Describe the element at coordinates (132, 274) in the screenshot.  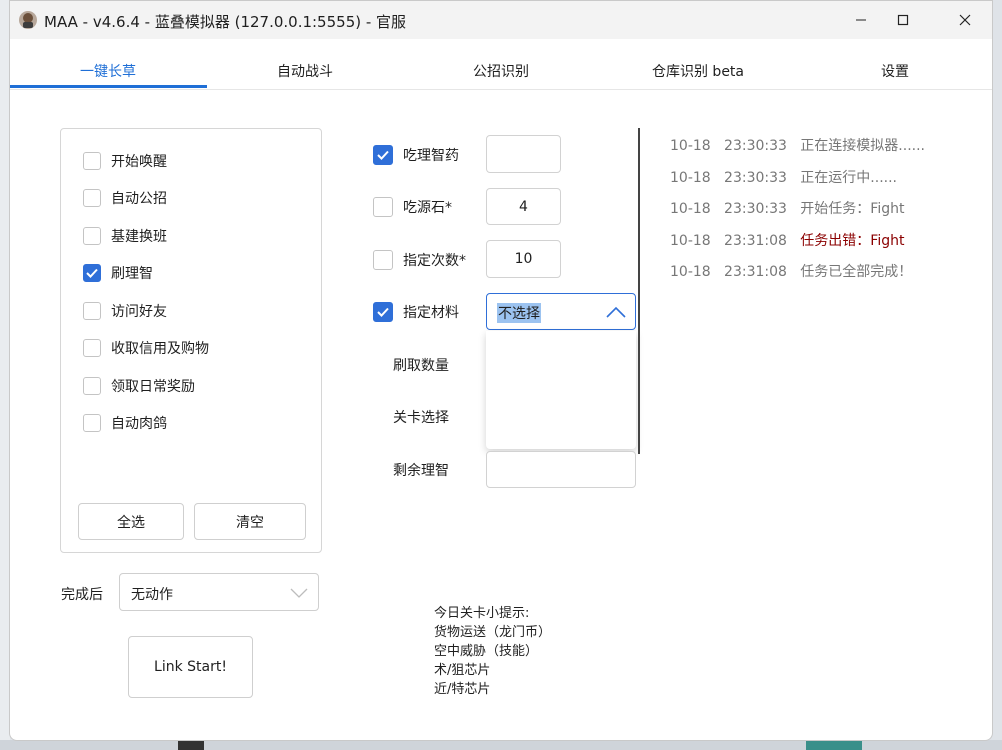
I see `task-label: 刷理智` at that location.